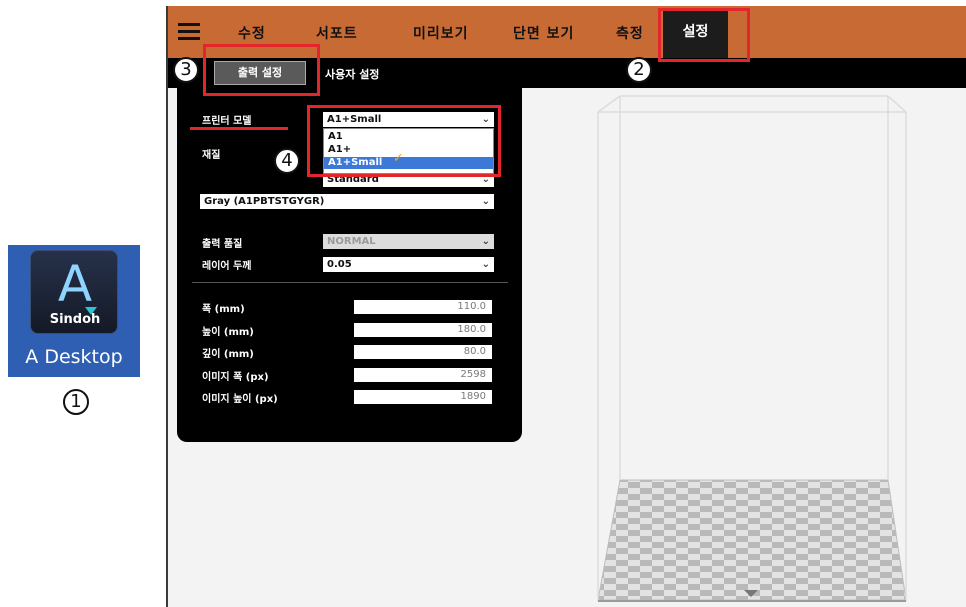 This screenshot has height=607, width=966. I want to click on height-label: 높이 (mm), so click(228, 332).